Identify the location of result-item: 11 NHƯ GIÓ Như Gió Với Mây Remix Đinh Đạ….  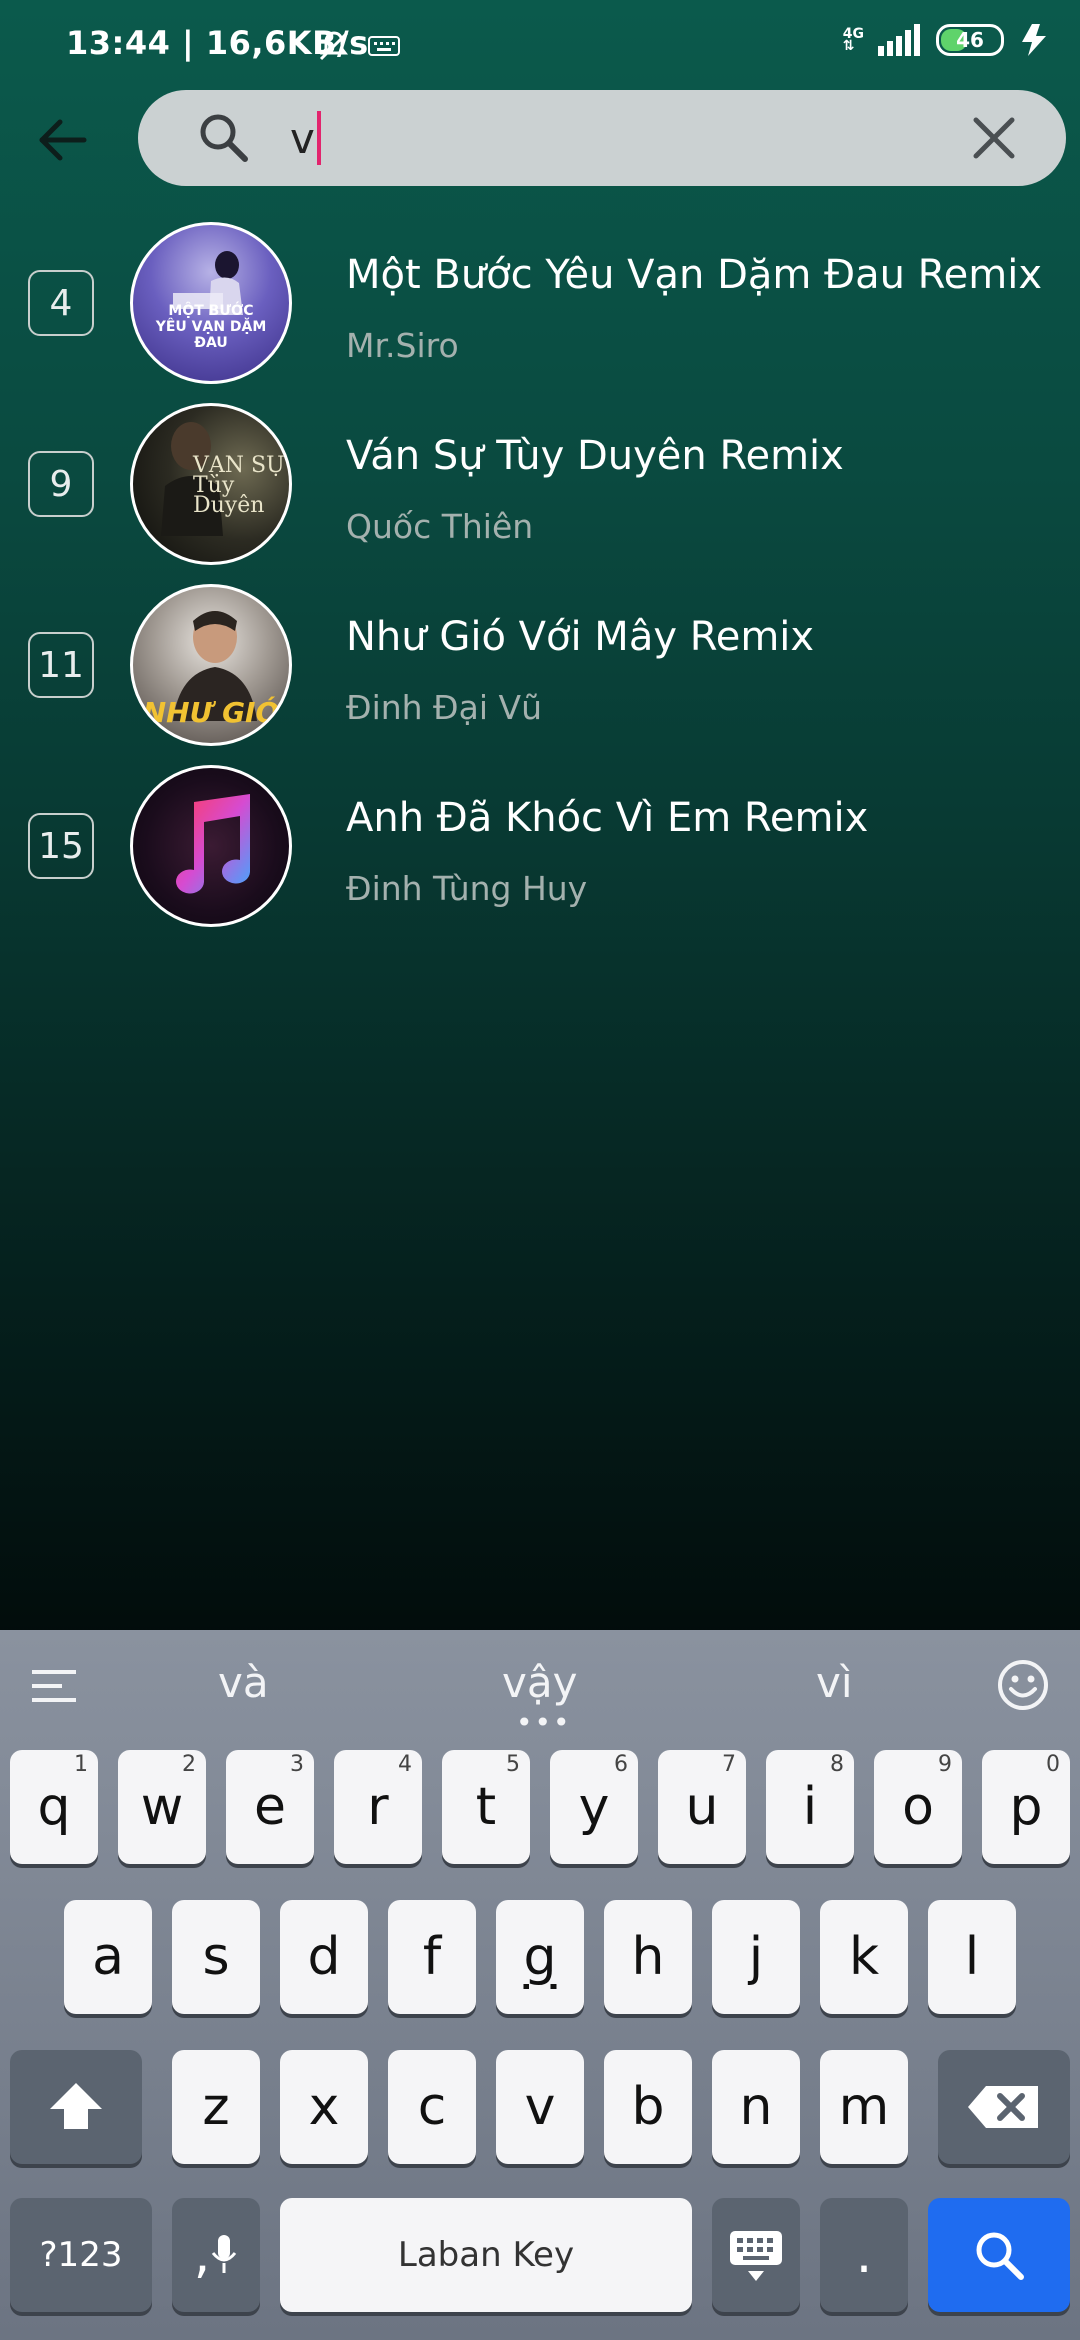
(540, 665).